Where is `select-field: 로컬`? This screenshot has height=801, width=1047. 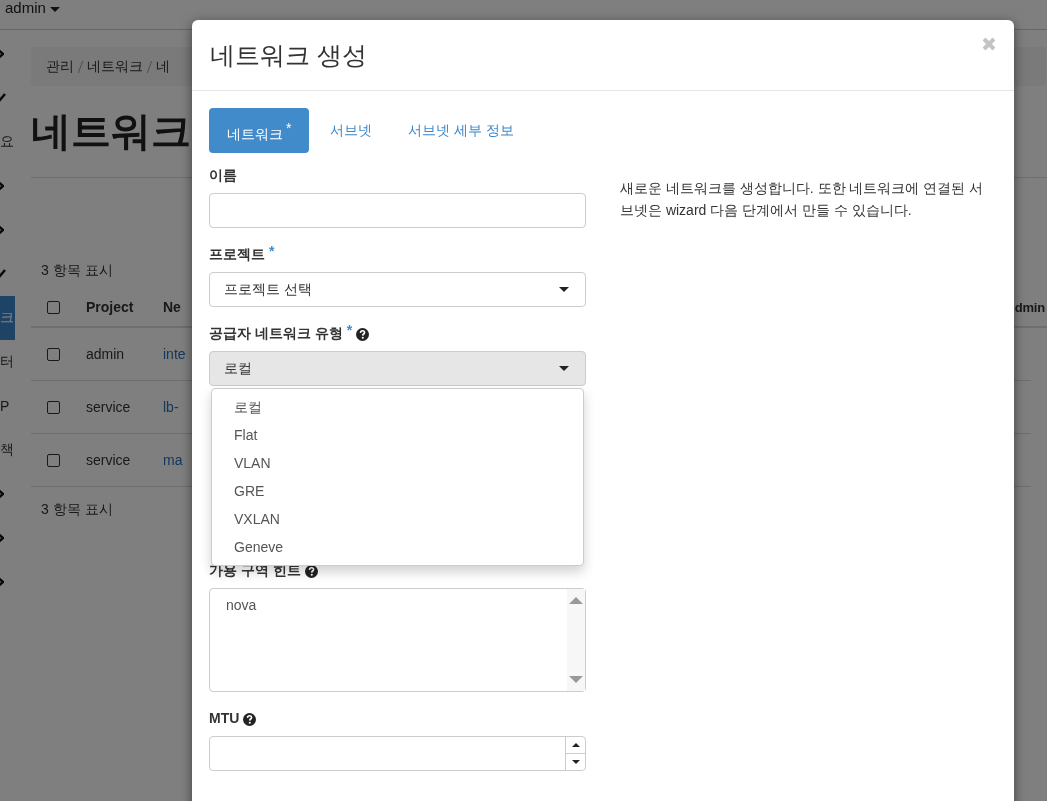 select-field: 로컬 is located at coordinates (397, 368).